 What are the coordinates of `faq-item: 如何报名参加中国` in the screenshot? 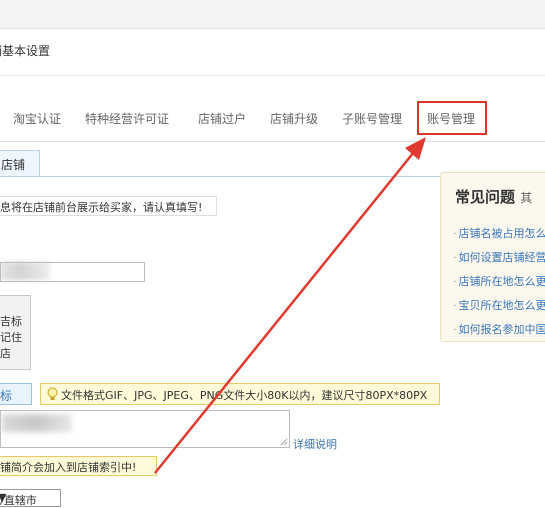 It's located at (499, 329).